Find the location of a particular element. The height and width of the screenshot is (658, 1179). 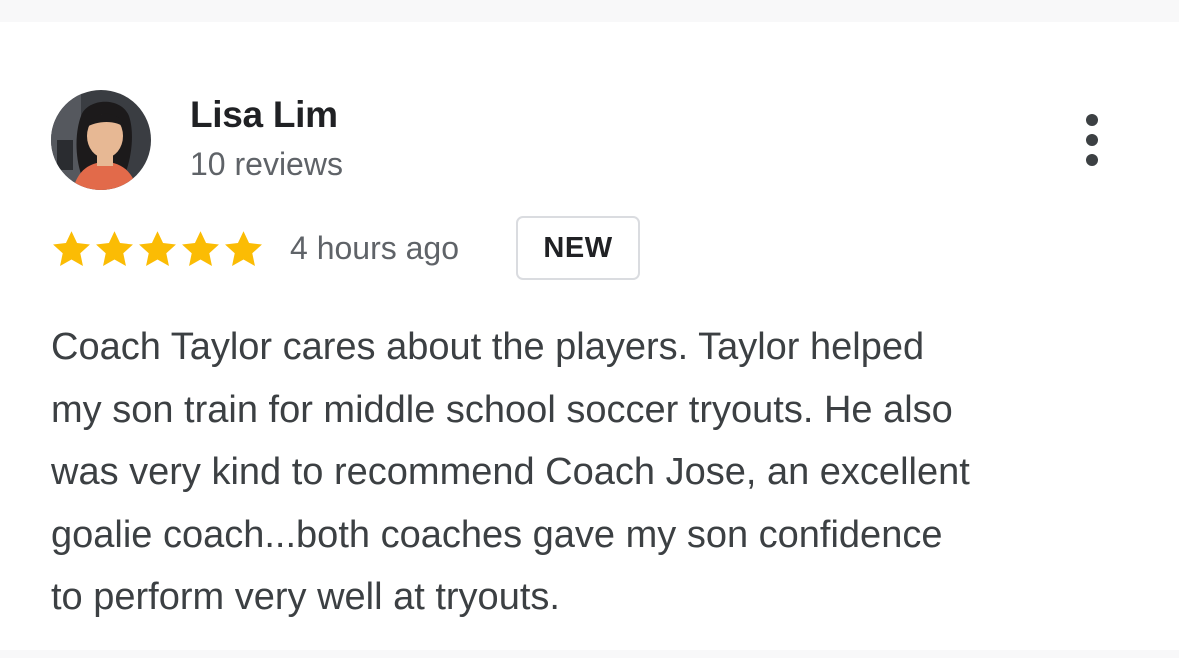

new-badge: NEW is located at coordinates (578, 248).